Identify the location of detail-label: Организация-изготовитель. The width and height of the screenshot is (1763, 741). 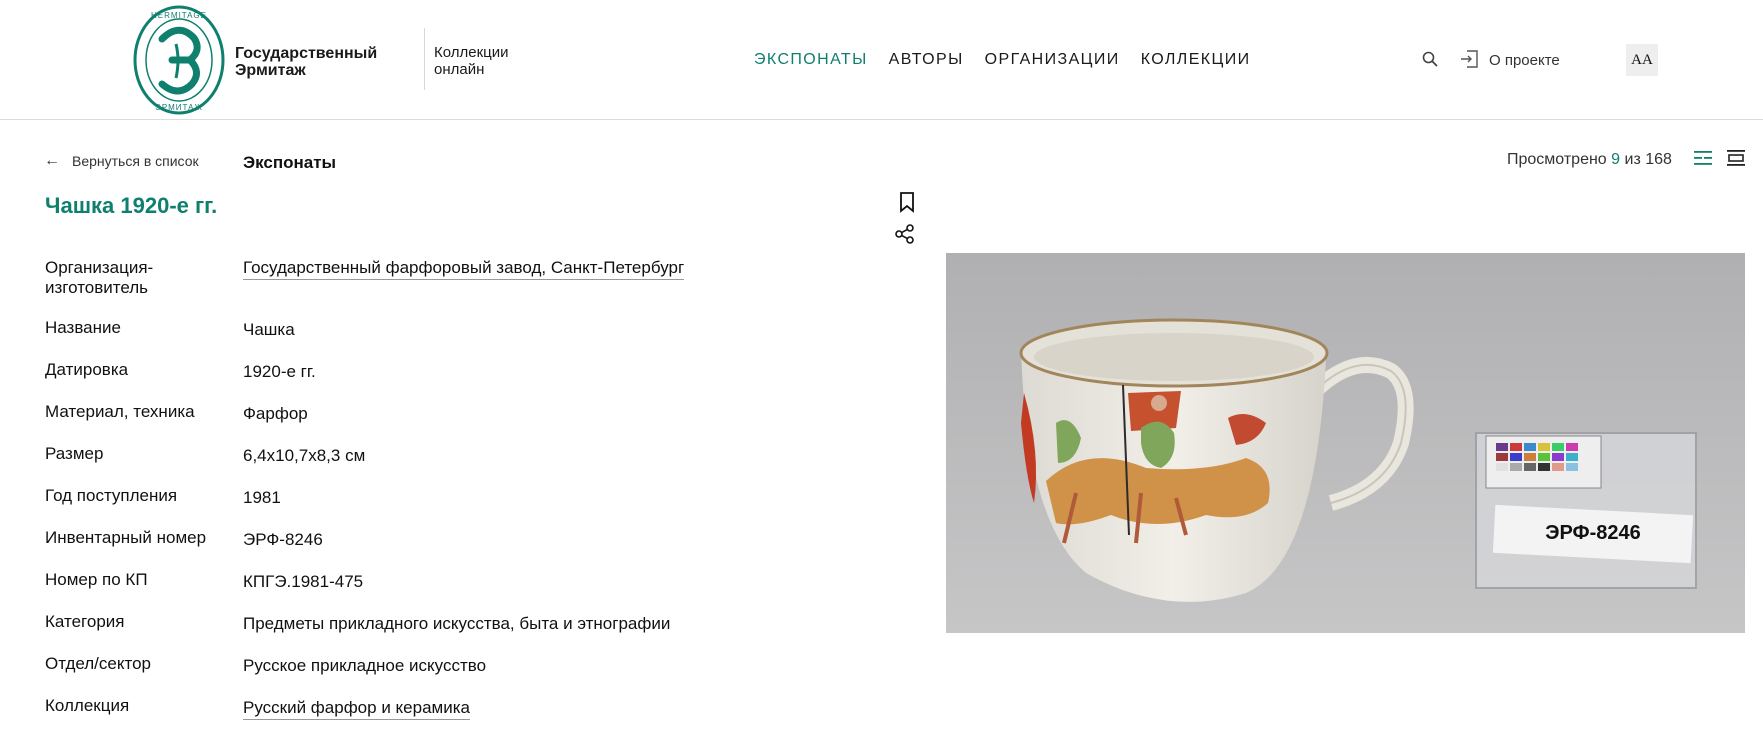
(99, 277).